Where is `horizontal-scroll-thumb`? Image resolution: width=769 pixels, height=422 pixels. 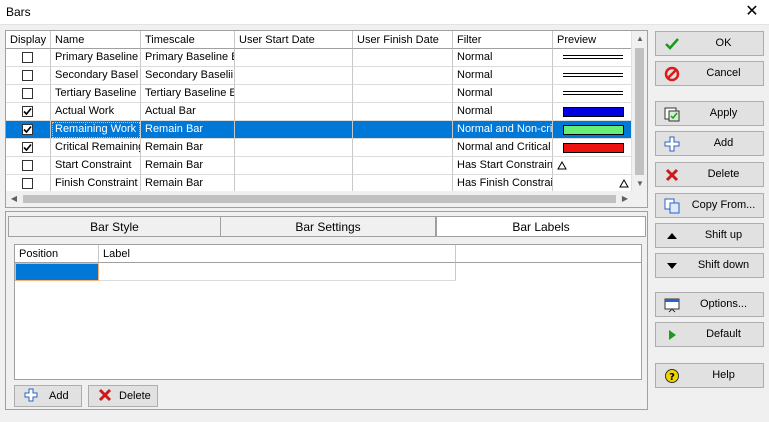
horizontal-scroll-thumb is located at coordinates (319, 199).